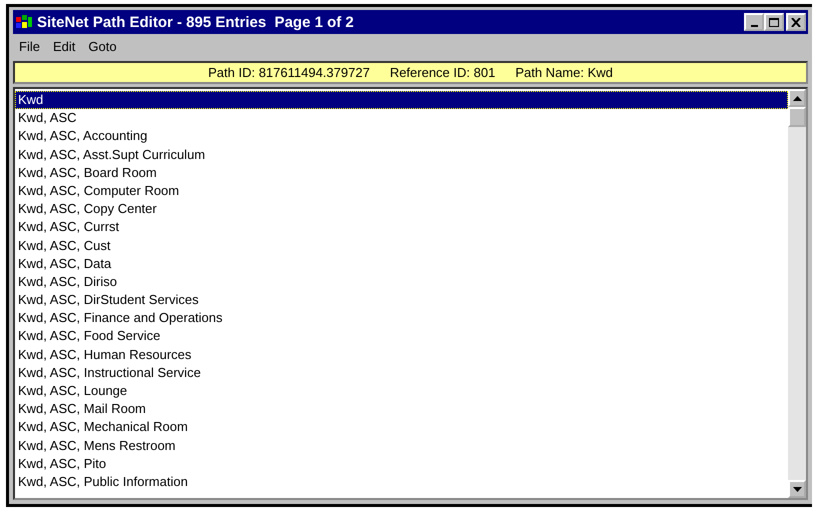 This screenshot has width=816, height=511. What do you see at coordinates (401, 355) in the screenshot?
I see `list-item: Kwd, ASC, Human Resources` at bounding box center [401, 355].